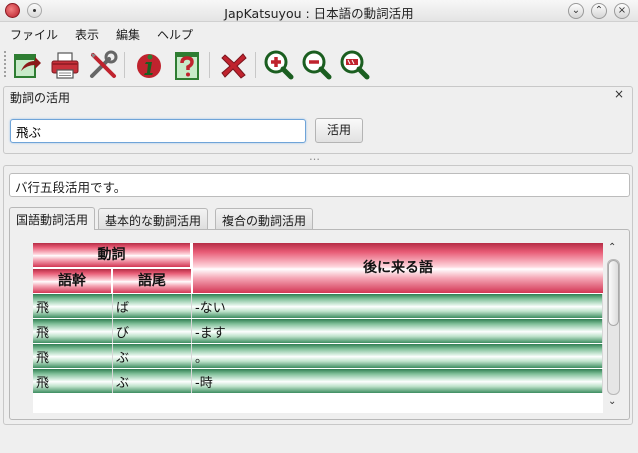  What do you see at coordinates (128, 34) in the screenshot?
I see `menu-edit: 編集` at bounding box center [128, 34].